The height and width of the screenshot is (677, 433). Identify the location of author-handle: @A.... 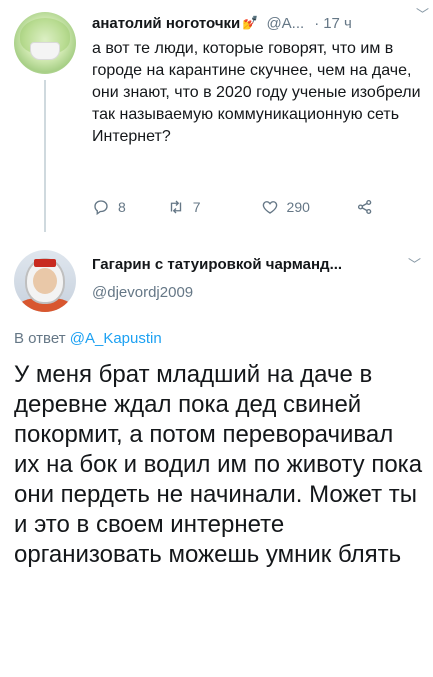
(285, 23).